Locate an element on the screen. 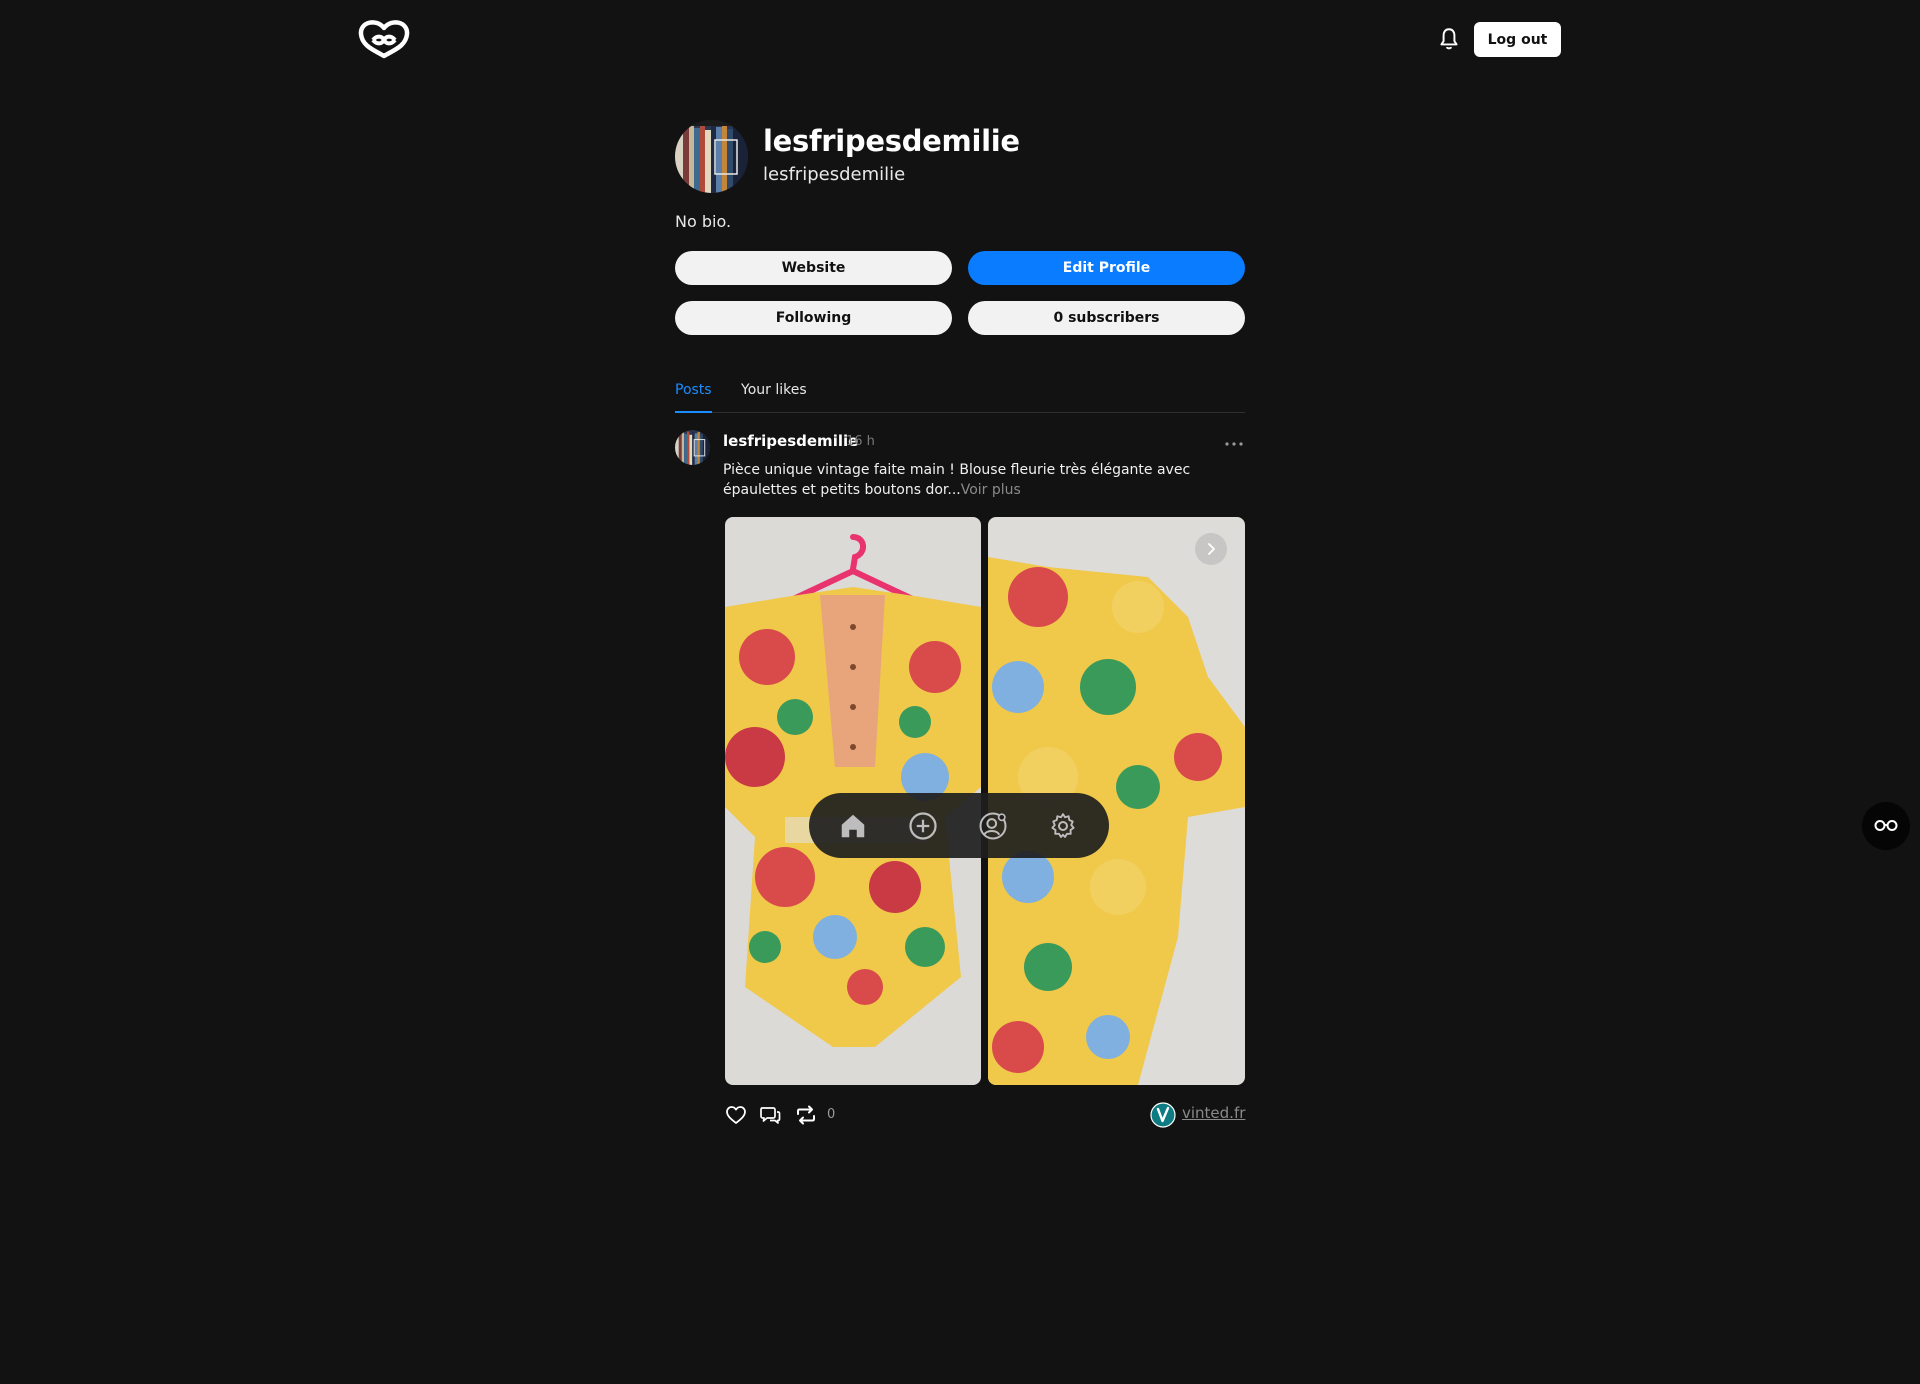 This screenshot has height=1384, width=1920. profile-avatar is located at coordinates (711, 156).